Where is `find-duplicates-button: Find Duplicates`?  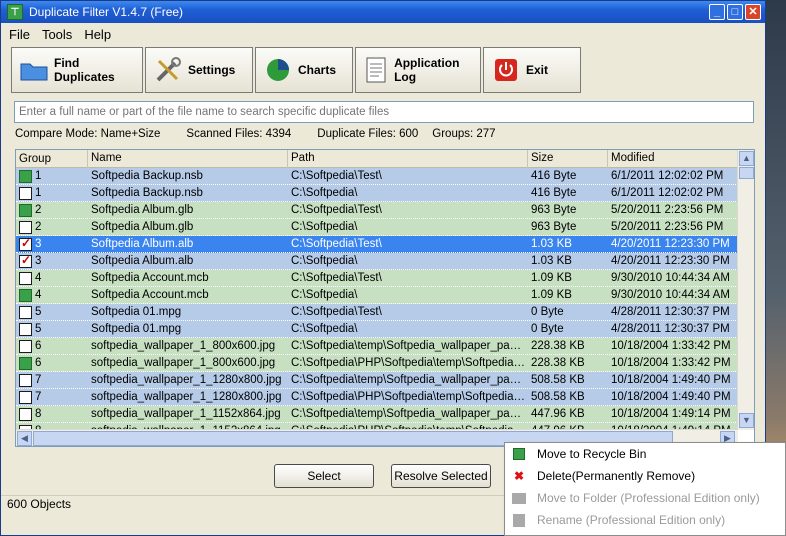 find-duplicates-button: Find Duplicates is located at coordinates (77, 70).